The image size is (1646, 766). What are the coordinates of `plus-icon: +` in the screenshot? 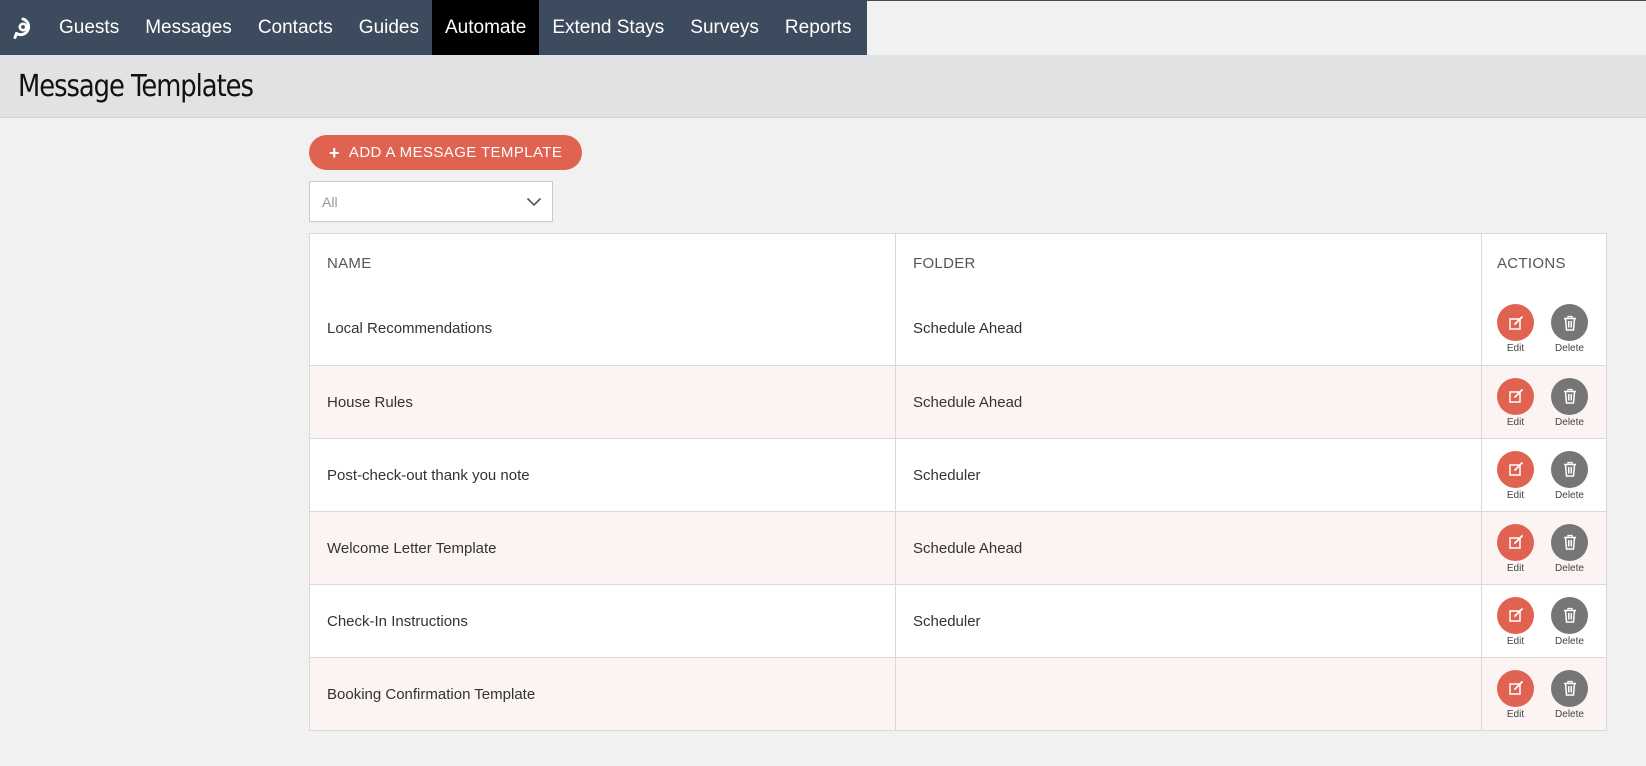 It's located at (334, 152).